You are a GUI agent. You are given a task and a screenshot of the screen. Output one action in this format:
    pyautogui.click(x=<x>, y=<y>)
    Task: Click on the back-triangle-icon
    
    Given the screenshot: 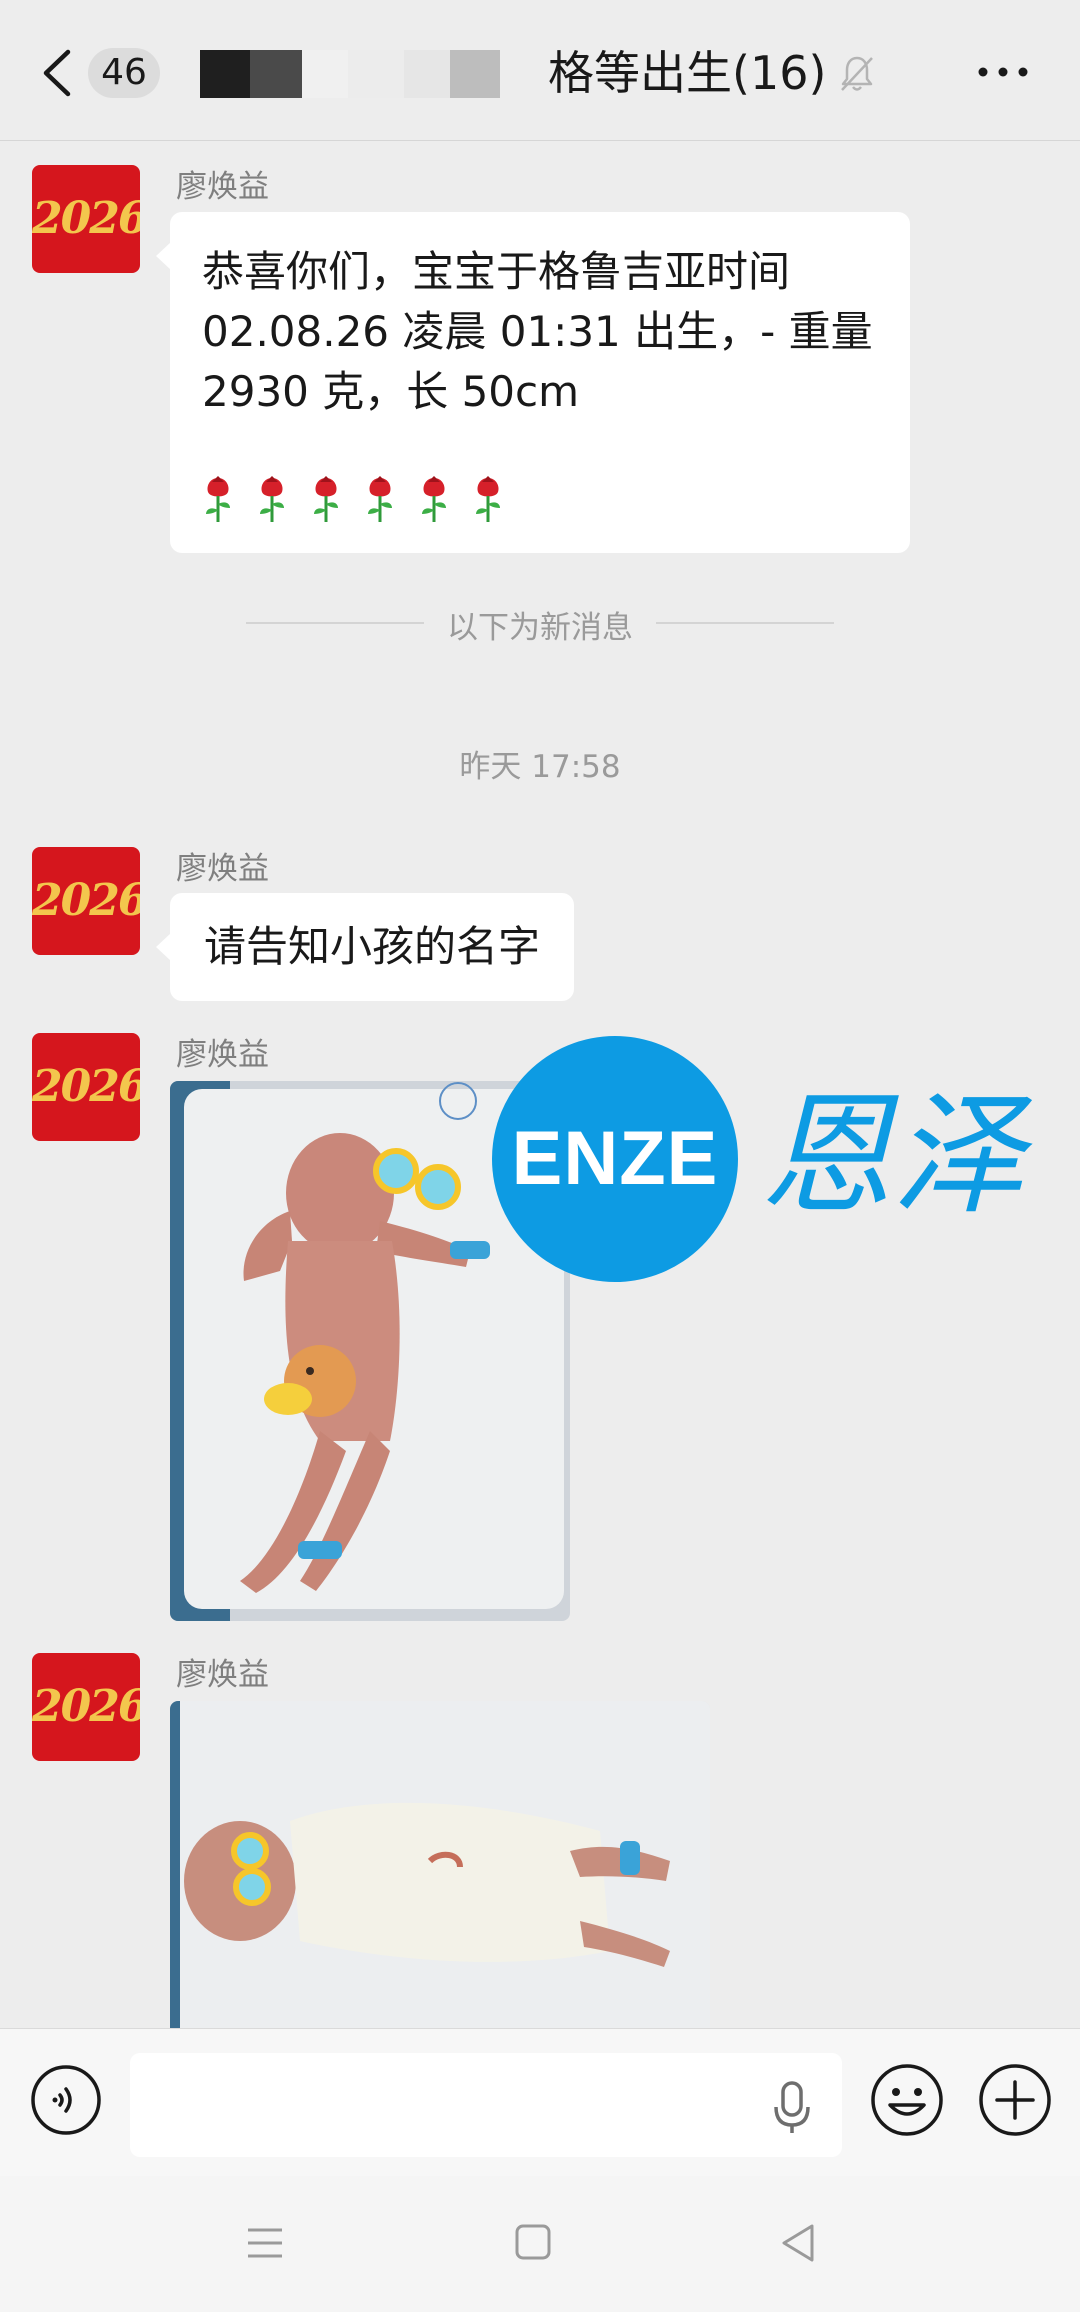 What is the action you would take?
    pyautogui.click(x=798, y=2243)
    